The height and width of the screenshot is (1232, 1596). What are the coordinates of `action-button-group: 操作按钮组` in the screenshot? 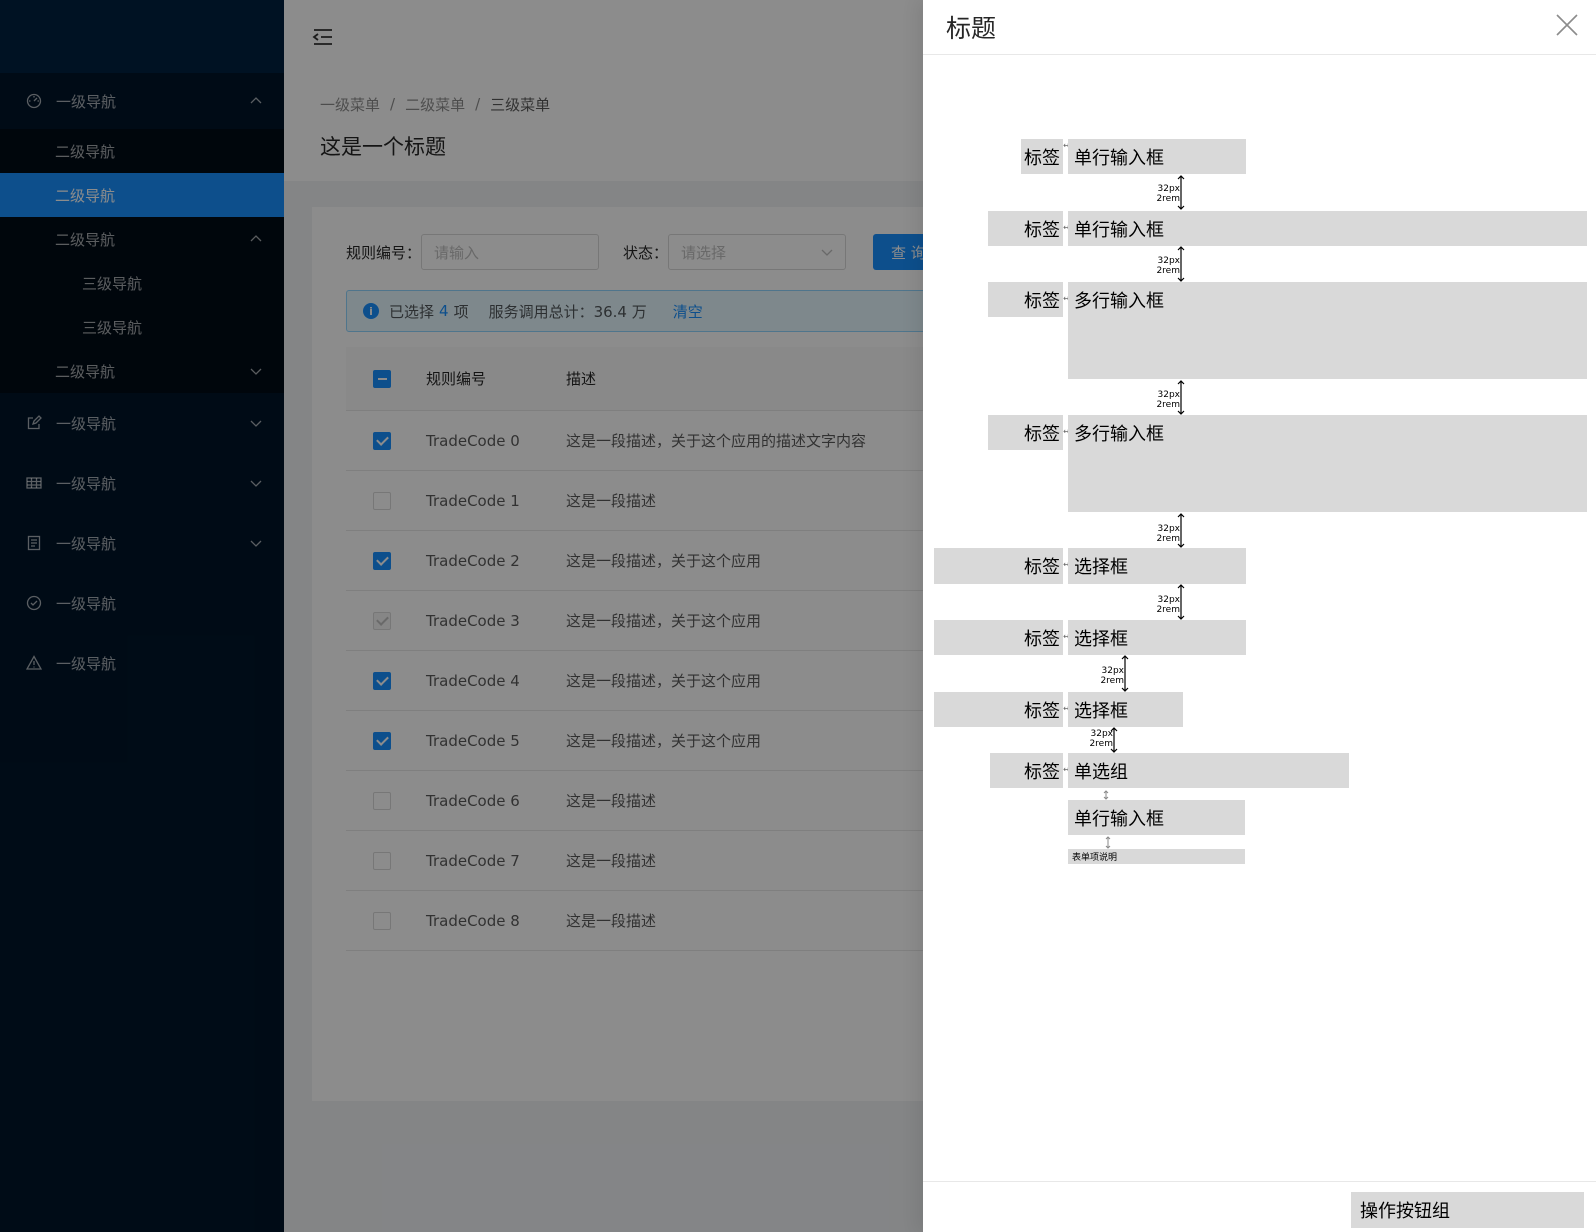 It's located at (1467, 1210).